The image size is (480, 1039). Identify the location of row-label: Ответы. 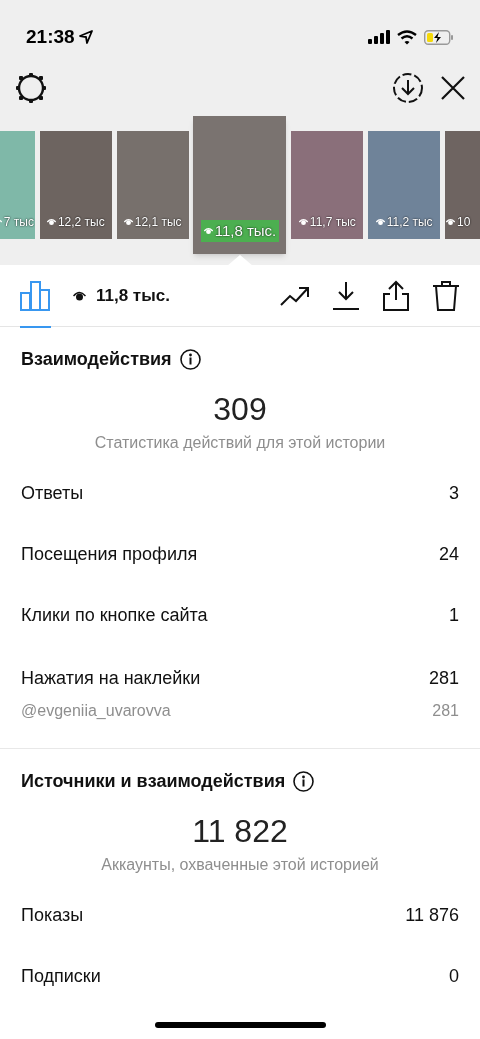
(52, 493).